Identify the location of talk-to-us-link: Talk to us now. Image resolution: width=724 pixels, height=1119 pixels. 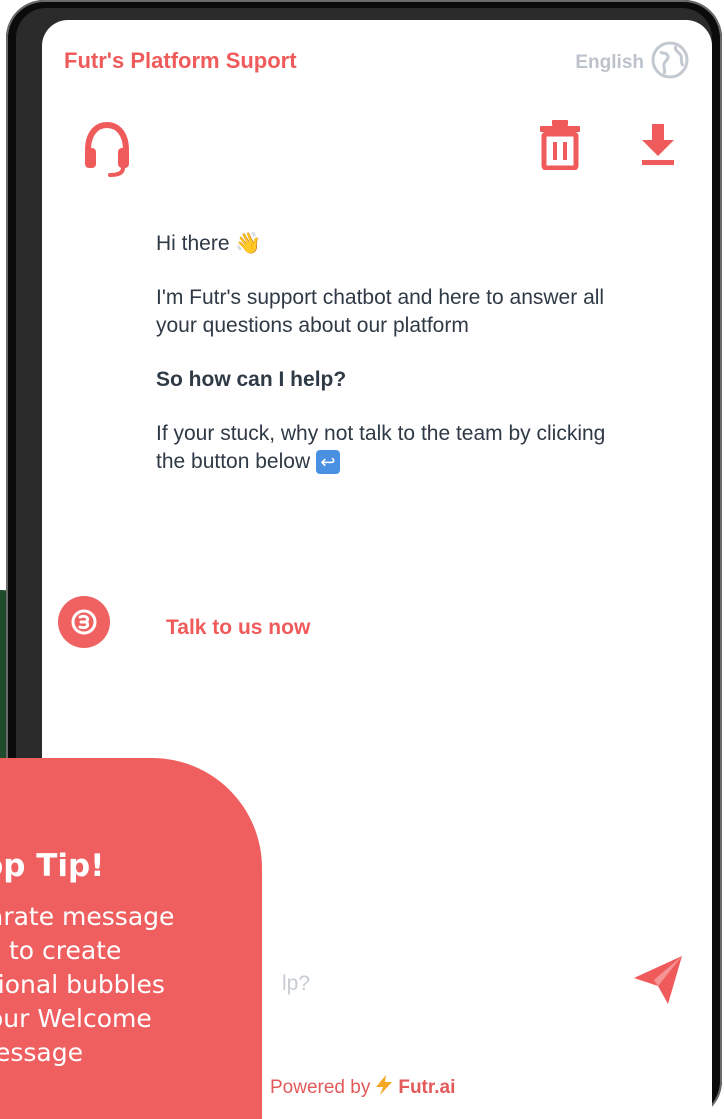
(238, 628).